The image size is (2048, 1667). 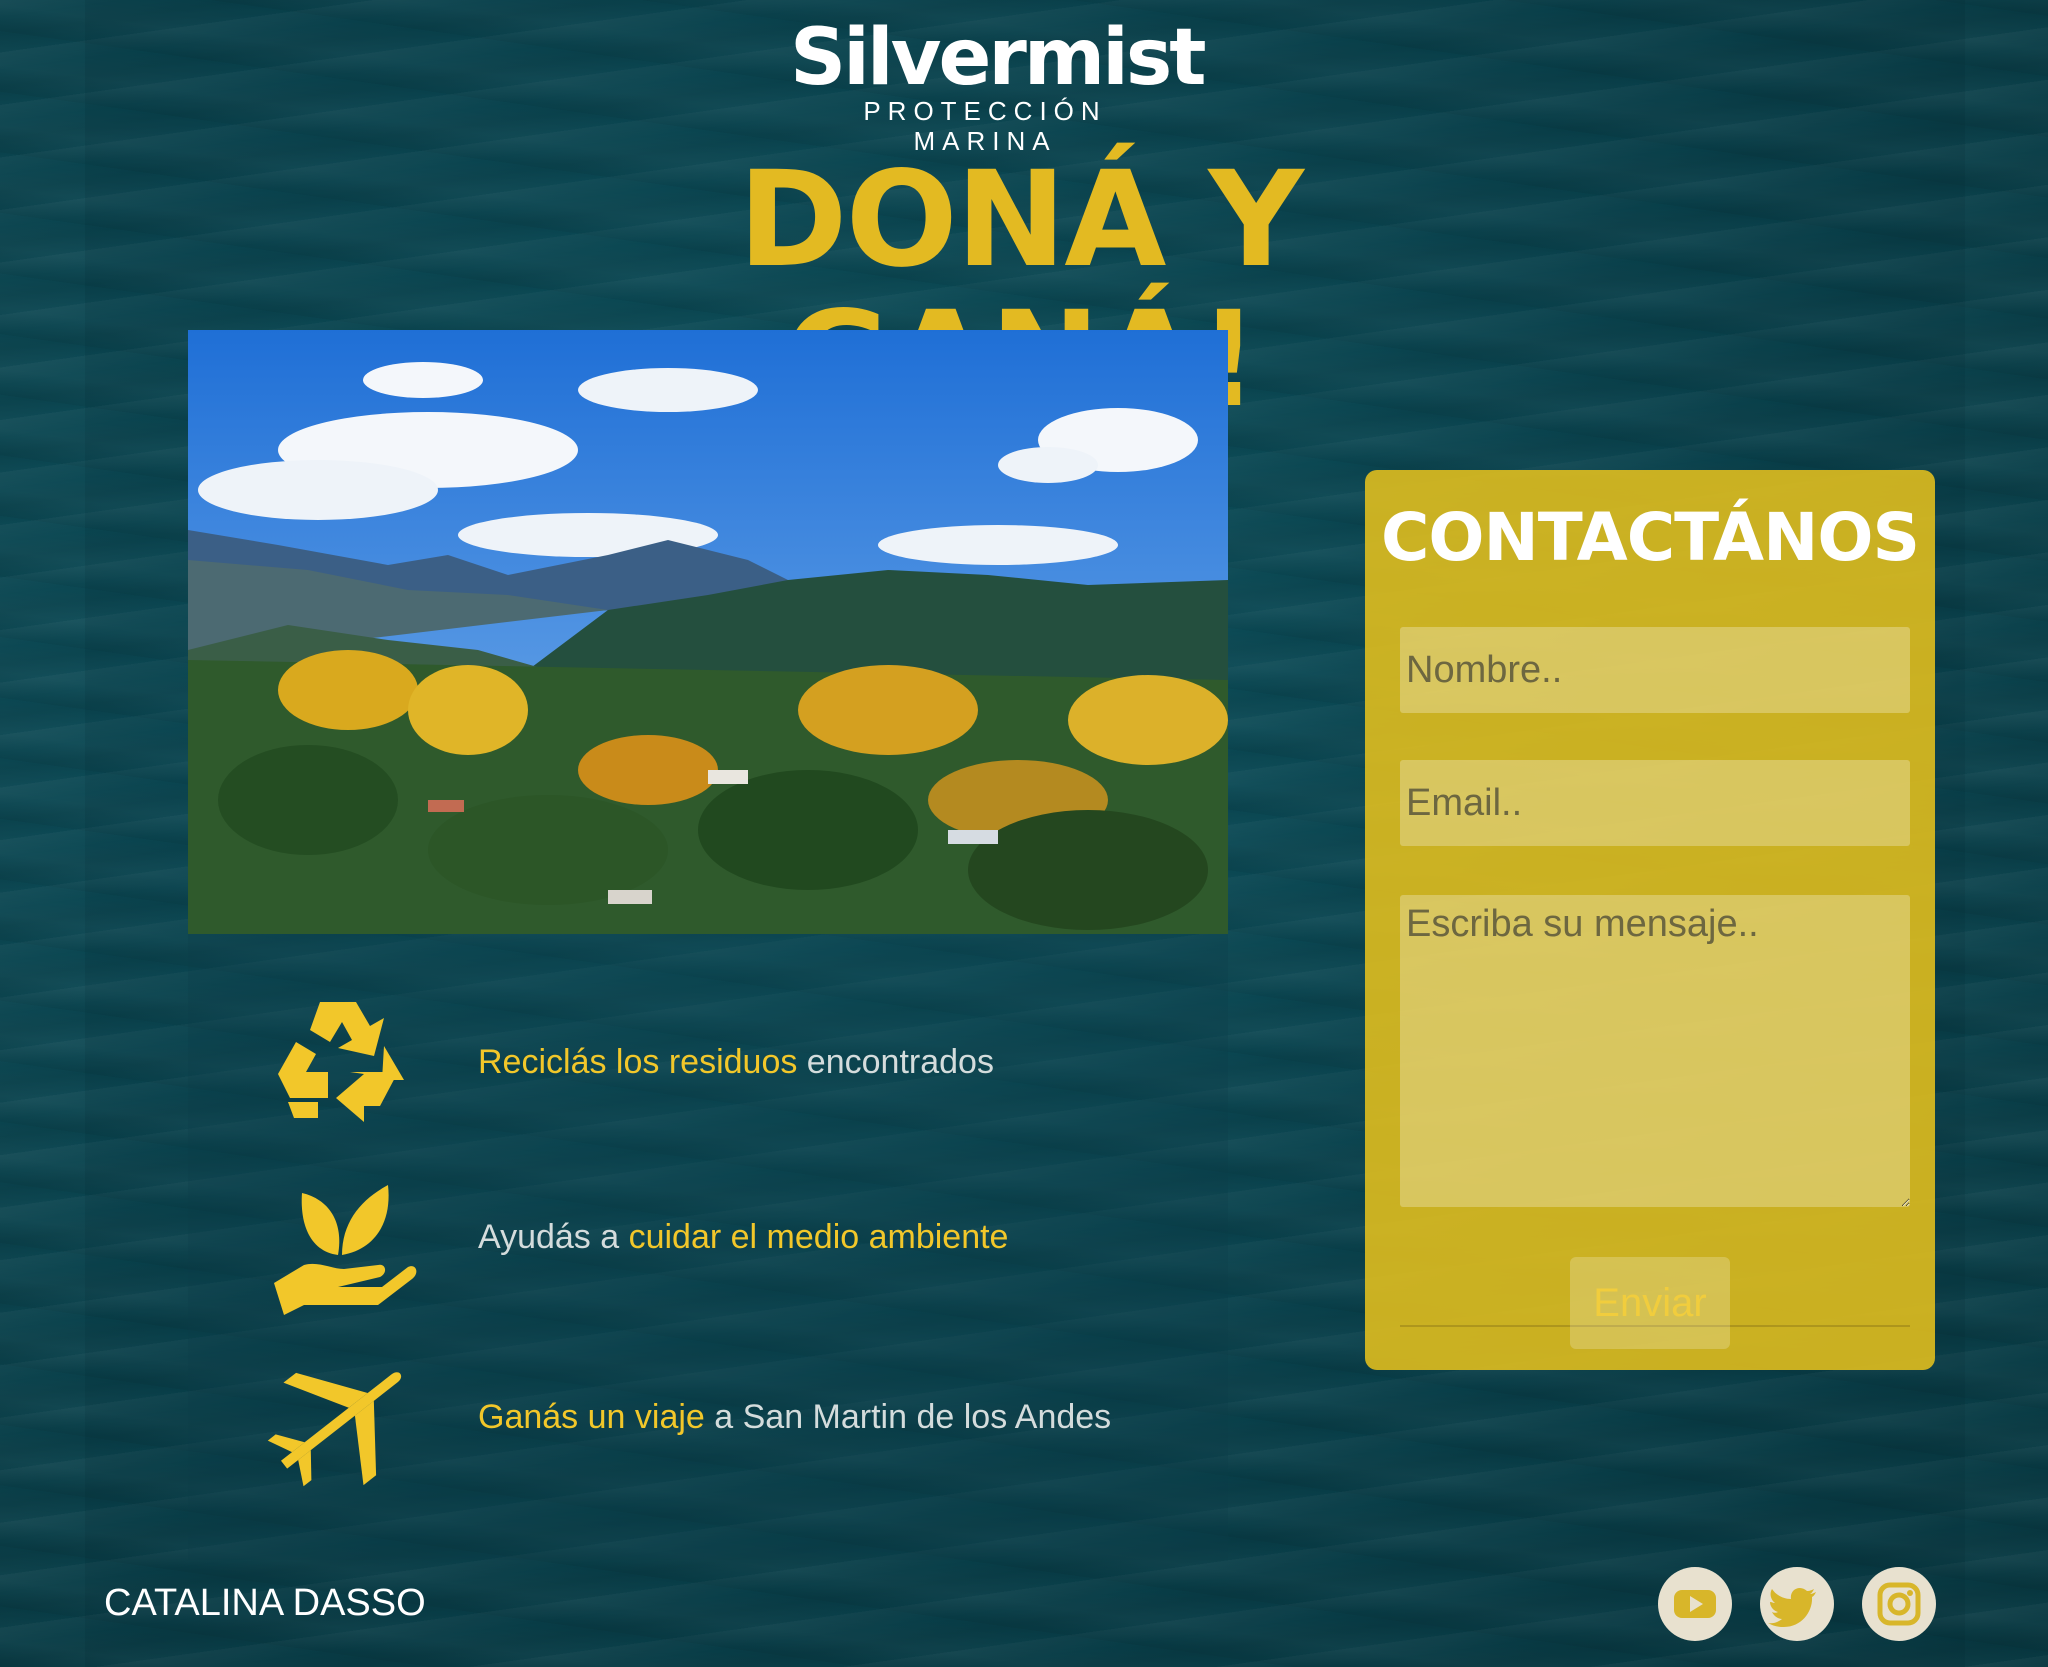 What do you see at coordinates (998, 58) in the screenshot?
I see `logo-name: Silvermist` at bounding box center [998, 58].